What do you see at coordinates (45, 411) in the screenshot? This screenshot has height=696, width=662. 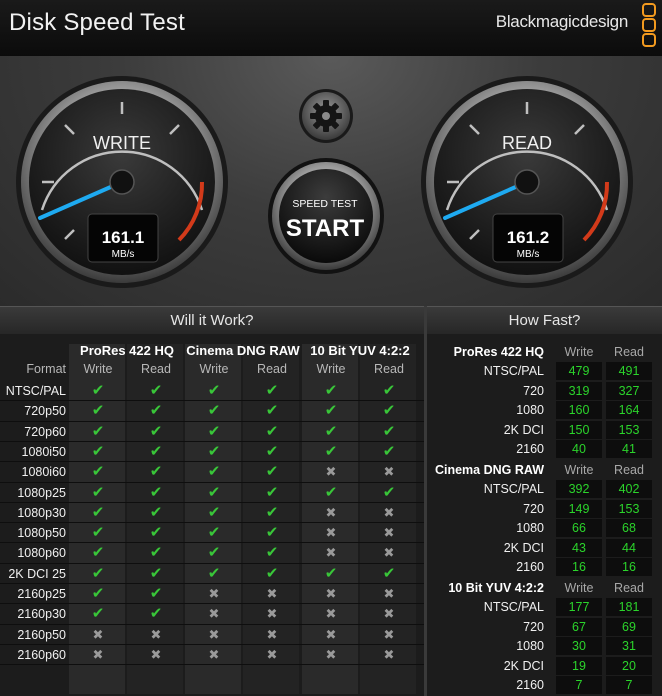 I see `format-label: 720p50` at bounding box center [45, 411].